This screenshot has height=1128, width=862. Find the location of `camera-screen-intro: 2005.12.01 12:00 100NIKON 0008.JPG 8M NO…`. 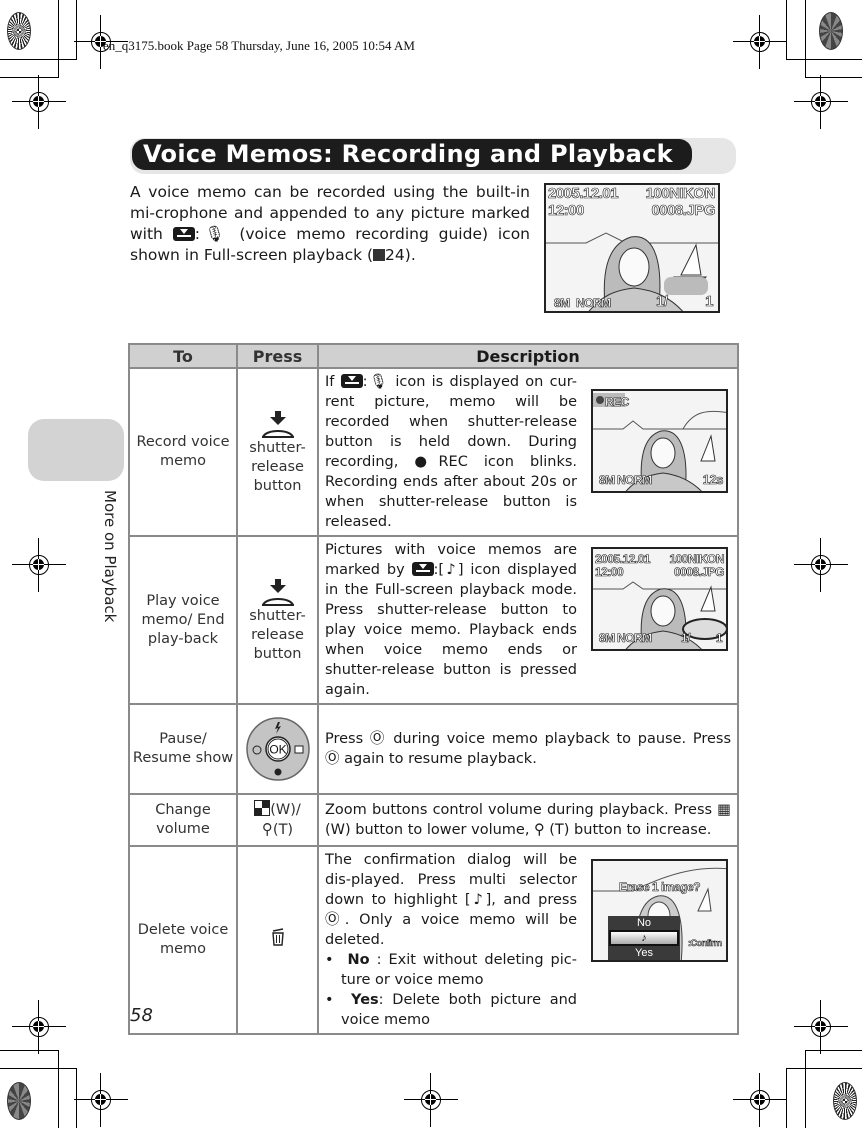

camera-screen-intro: 2005.12.01 12:00 100NIKON 0008.JPG 8M NO… is located at coordinates (632, 248).